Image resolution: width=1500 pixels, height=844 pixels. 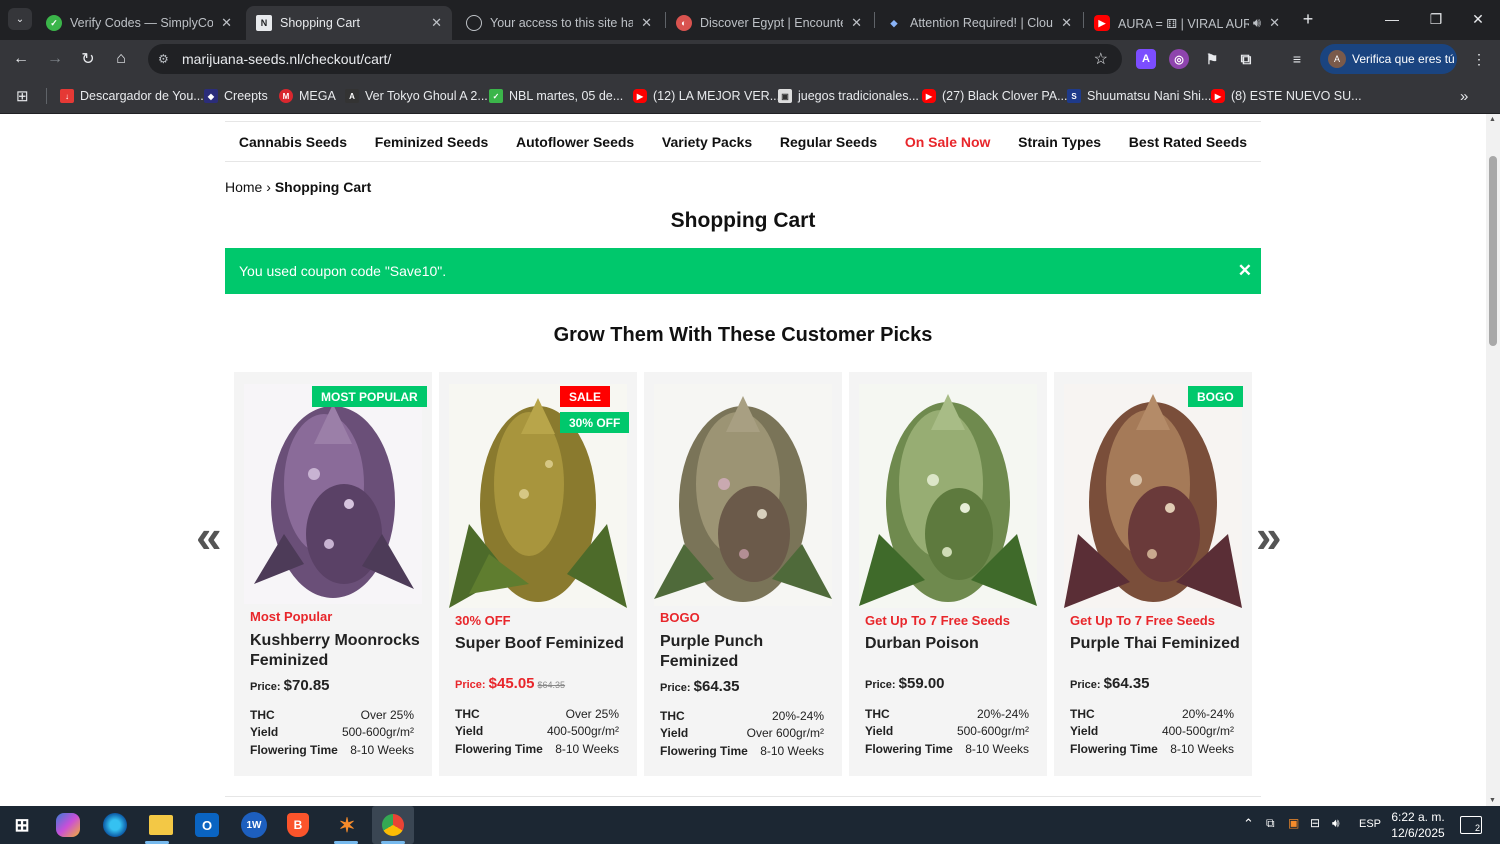 What do you see at coordinates (1308, 19) in the screenshot?
I see `new-tab-button: +` at bounding box center [1308, 19].